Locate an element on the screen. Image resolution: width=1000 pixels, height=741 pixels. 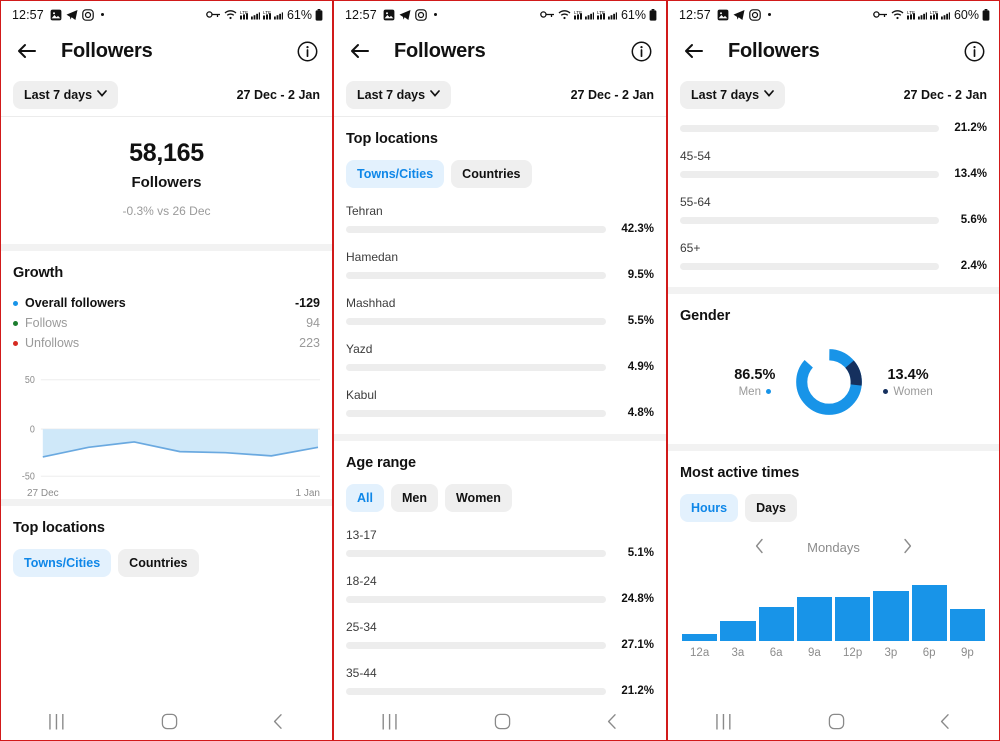
gender-women: 13.4% Women is located at coordinates (908, 382).